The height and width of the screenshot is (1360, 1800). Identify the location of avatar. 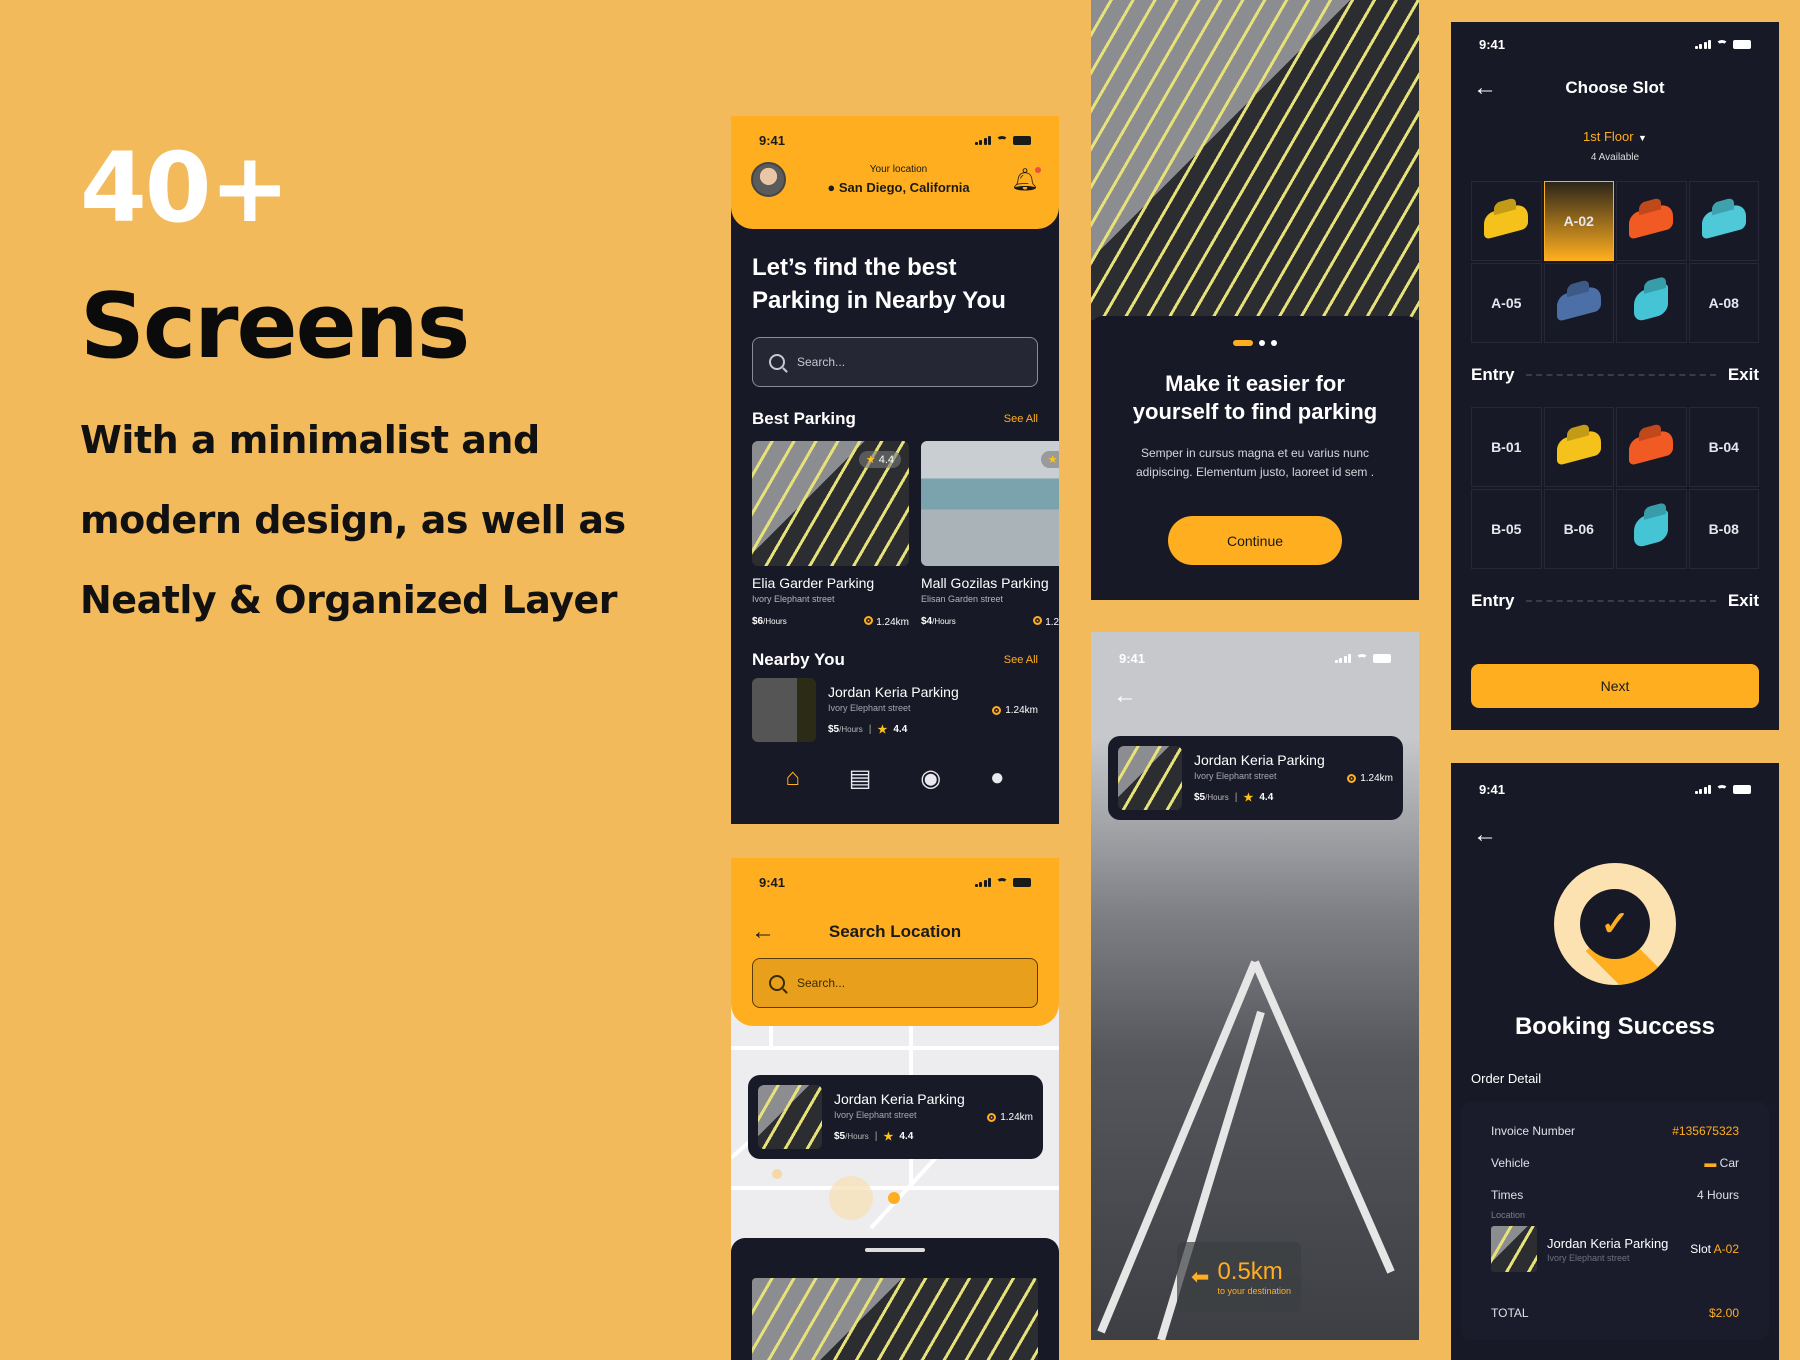
(768, 179).